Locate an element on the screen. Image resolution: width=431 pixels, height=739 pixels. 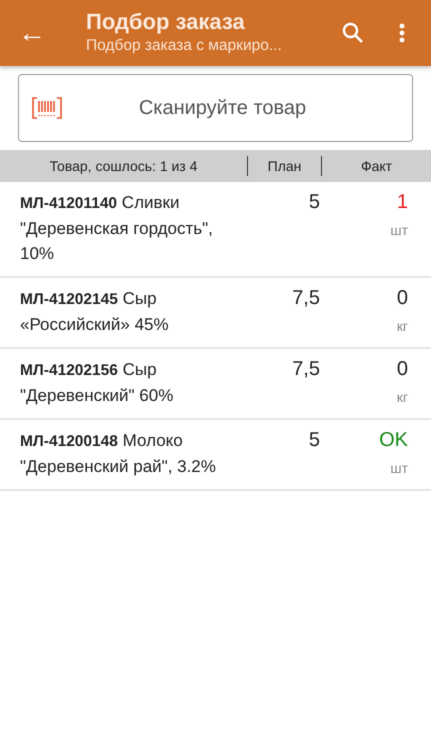
column-header: Товар, сошлось: 1 из 4 is located at coordinates (124, 166).